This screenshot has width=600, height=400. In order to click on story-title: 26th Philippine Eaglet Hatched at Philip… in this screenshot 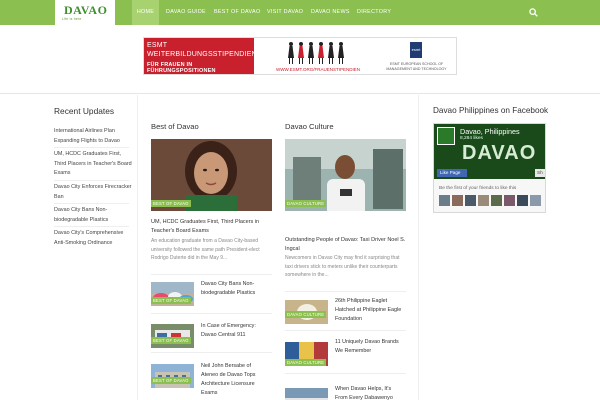, I will do `click(369, 310)`.